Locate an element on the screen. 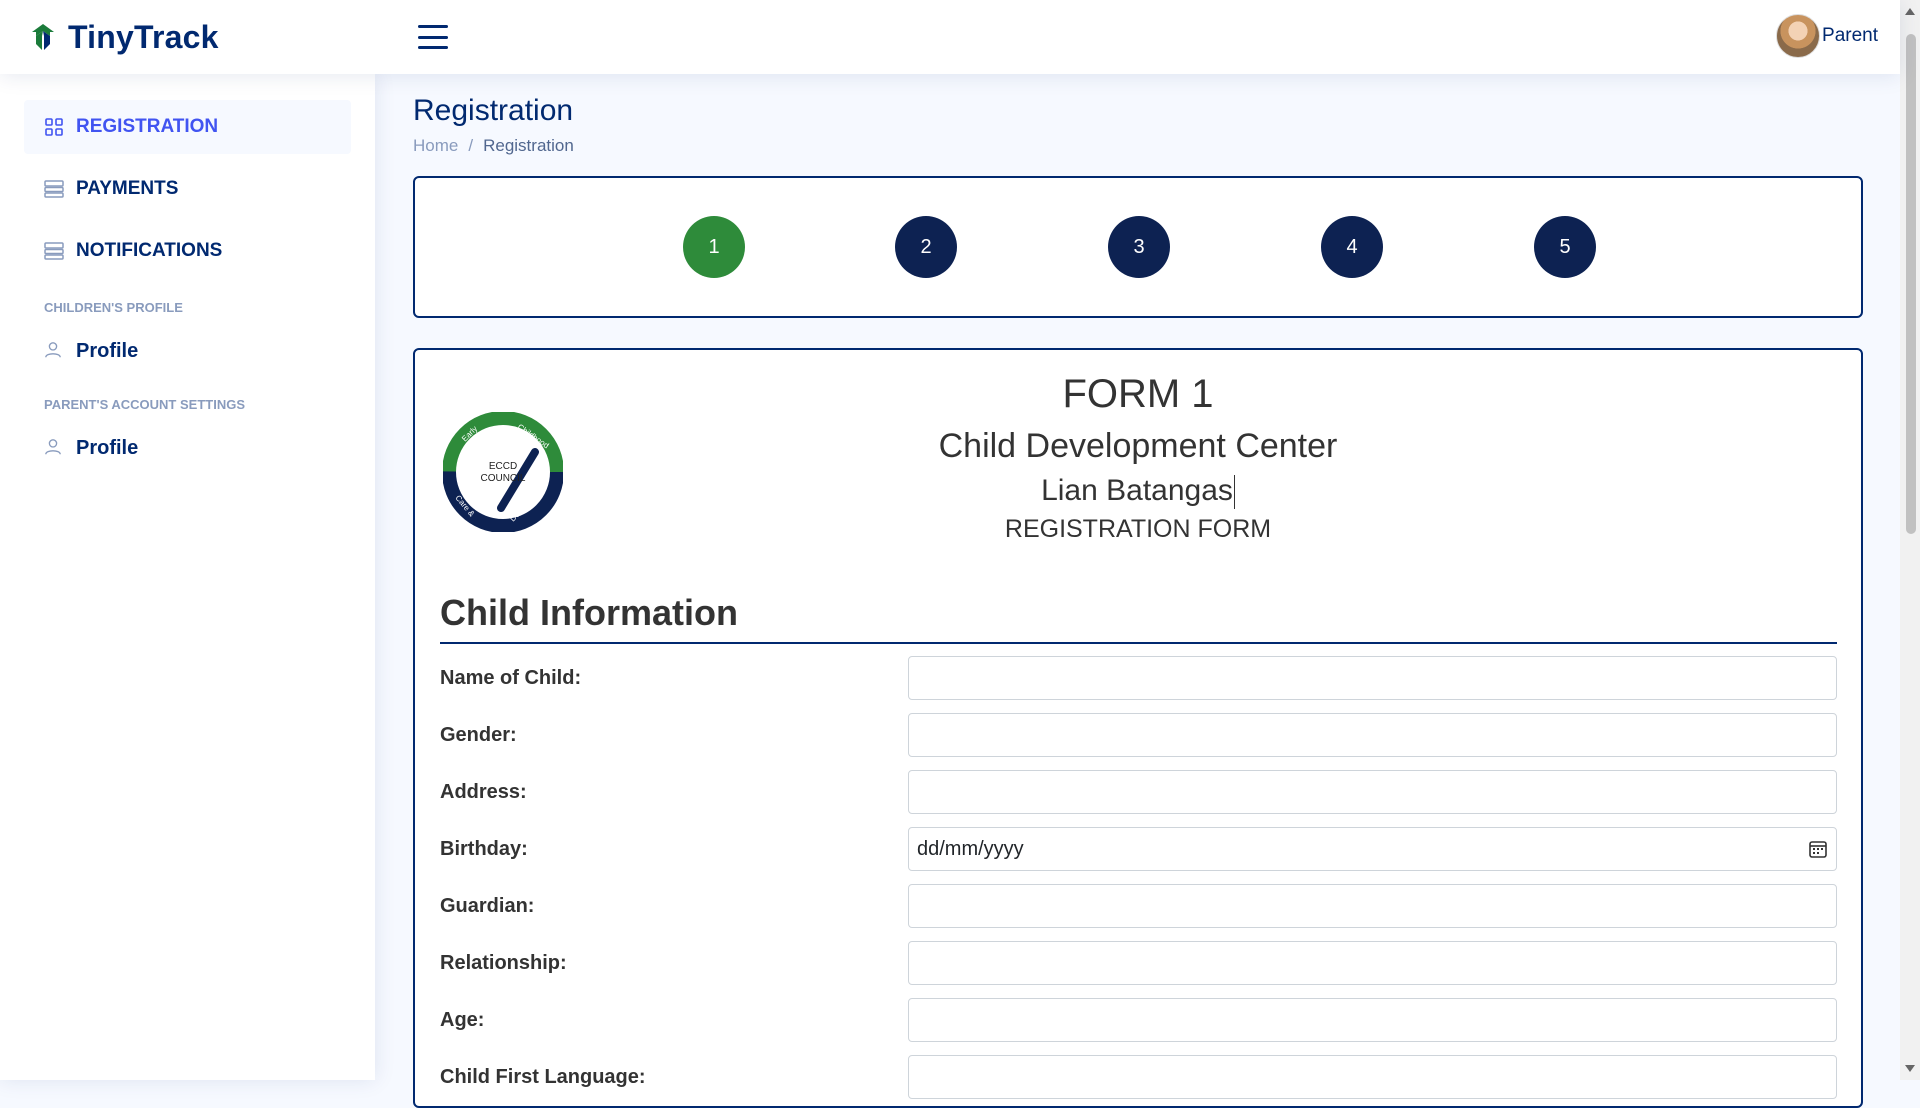 The height and width of the screenshot is (1108, 1920). calendar-icon is located at coordinates (1818, 849).